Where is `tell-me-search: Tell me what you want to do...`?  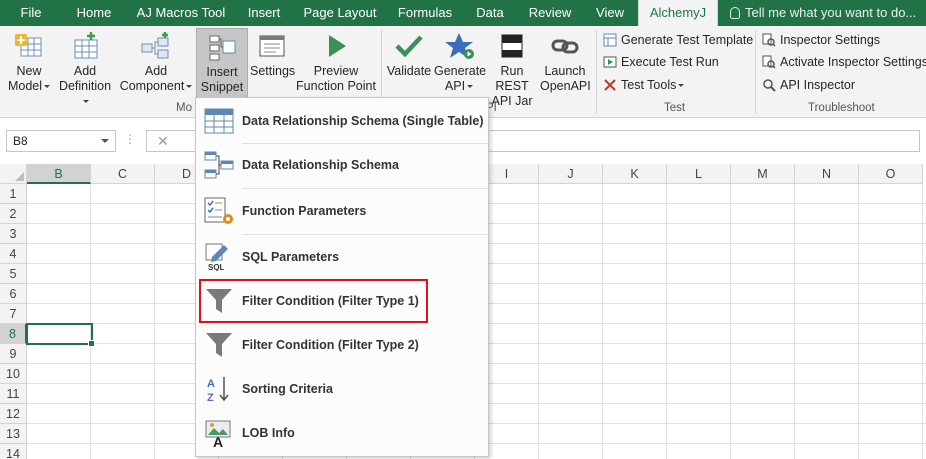
tell-me-search: Tell me what you want to do... is located at coordinates (823, 13).